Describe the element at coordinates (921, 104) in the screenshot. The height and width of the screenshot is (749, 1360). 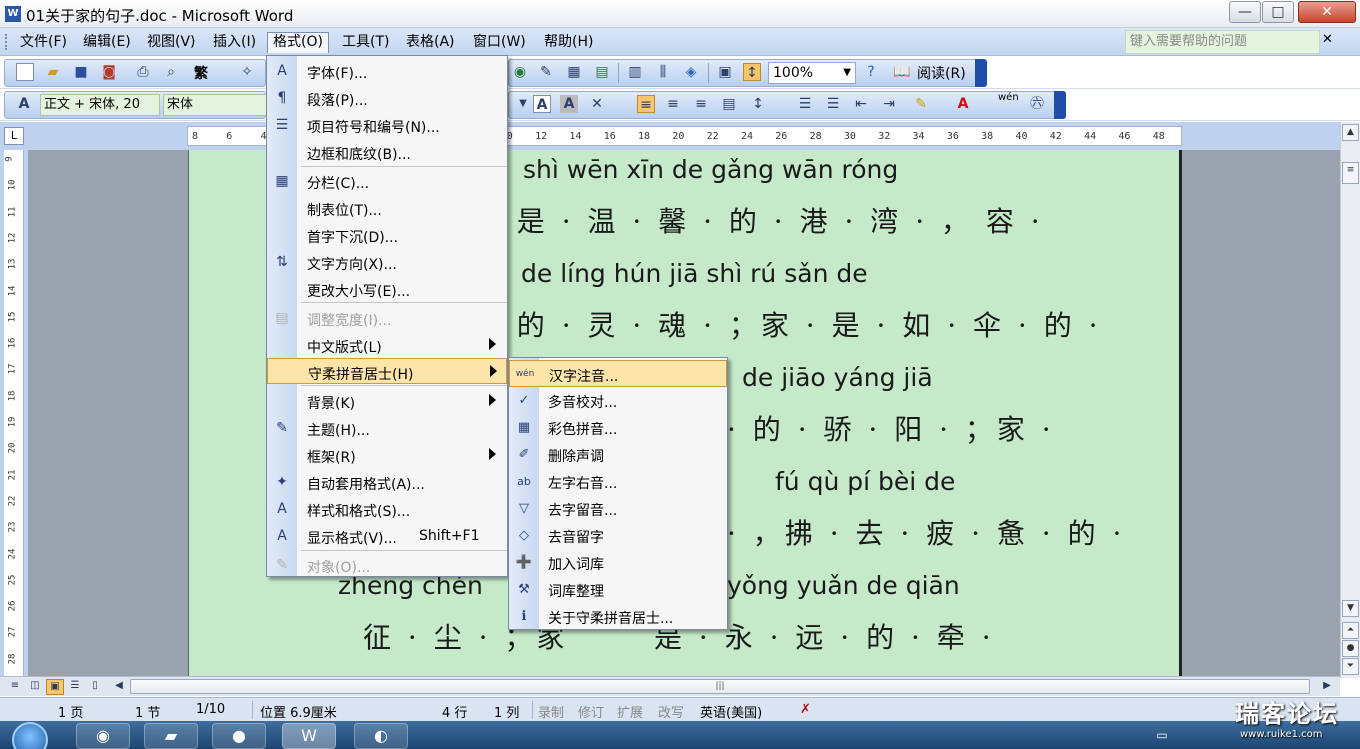
I see `highlight-icon: ✎` at that location.